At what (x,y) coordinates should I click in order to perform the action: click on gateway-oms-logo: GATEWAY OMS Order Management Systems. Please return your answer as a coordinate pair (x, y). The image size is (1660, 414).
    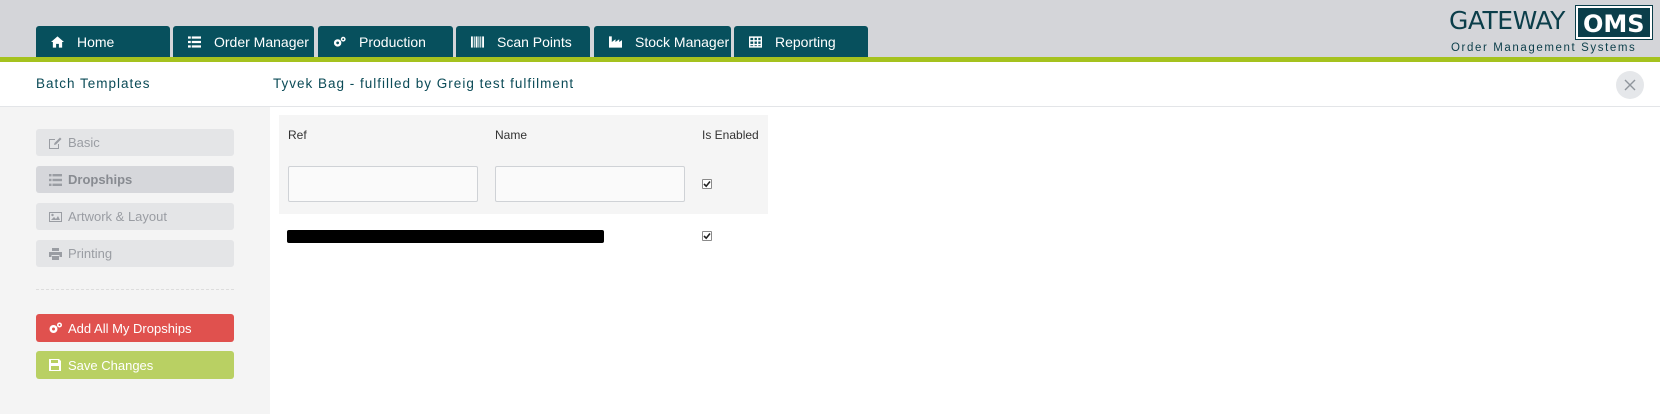
    Looking at the image, I should click on (1551, 30).